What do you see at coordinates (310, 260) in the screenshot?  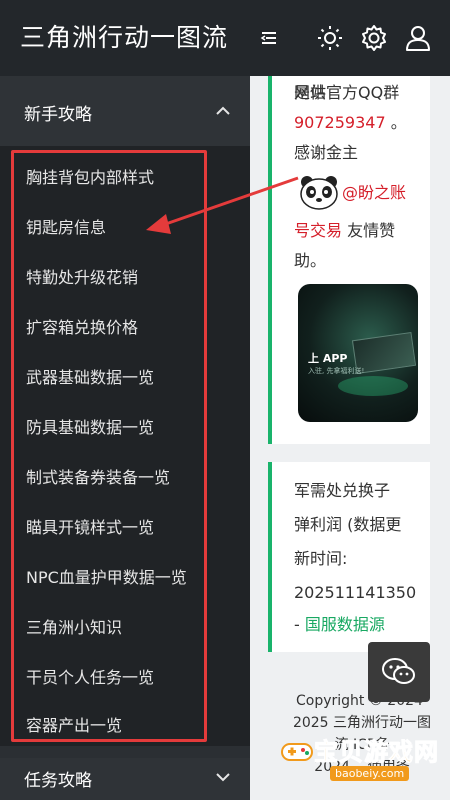 I see `thanks-end: 助。` at bounding box center [310, 260].